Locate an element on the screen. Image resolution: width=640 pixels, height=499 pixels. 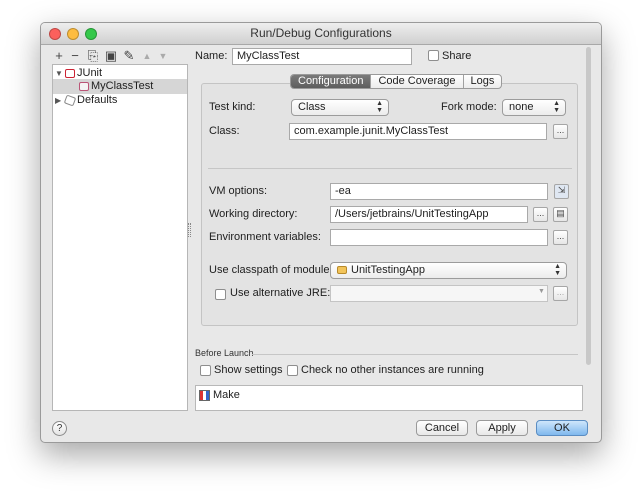
test-kind-value: Class is located at coordinates (312, 107).